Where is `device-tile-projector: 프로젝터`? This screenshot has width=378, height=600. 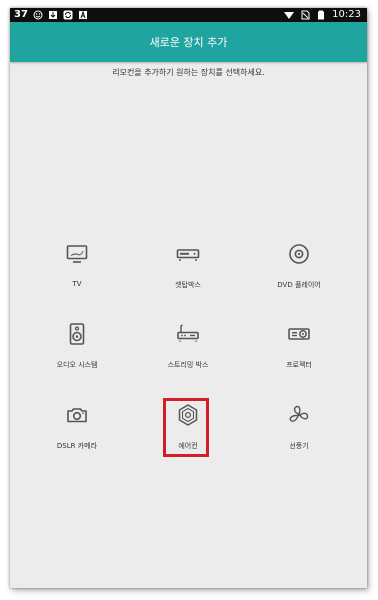
device-tile-projector: 프로젝터 is located at coordinates (299, 355).